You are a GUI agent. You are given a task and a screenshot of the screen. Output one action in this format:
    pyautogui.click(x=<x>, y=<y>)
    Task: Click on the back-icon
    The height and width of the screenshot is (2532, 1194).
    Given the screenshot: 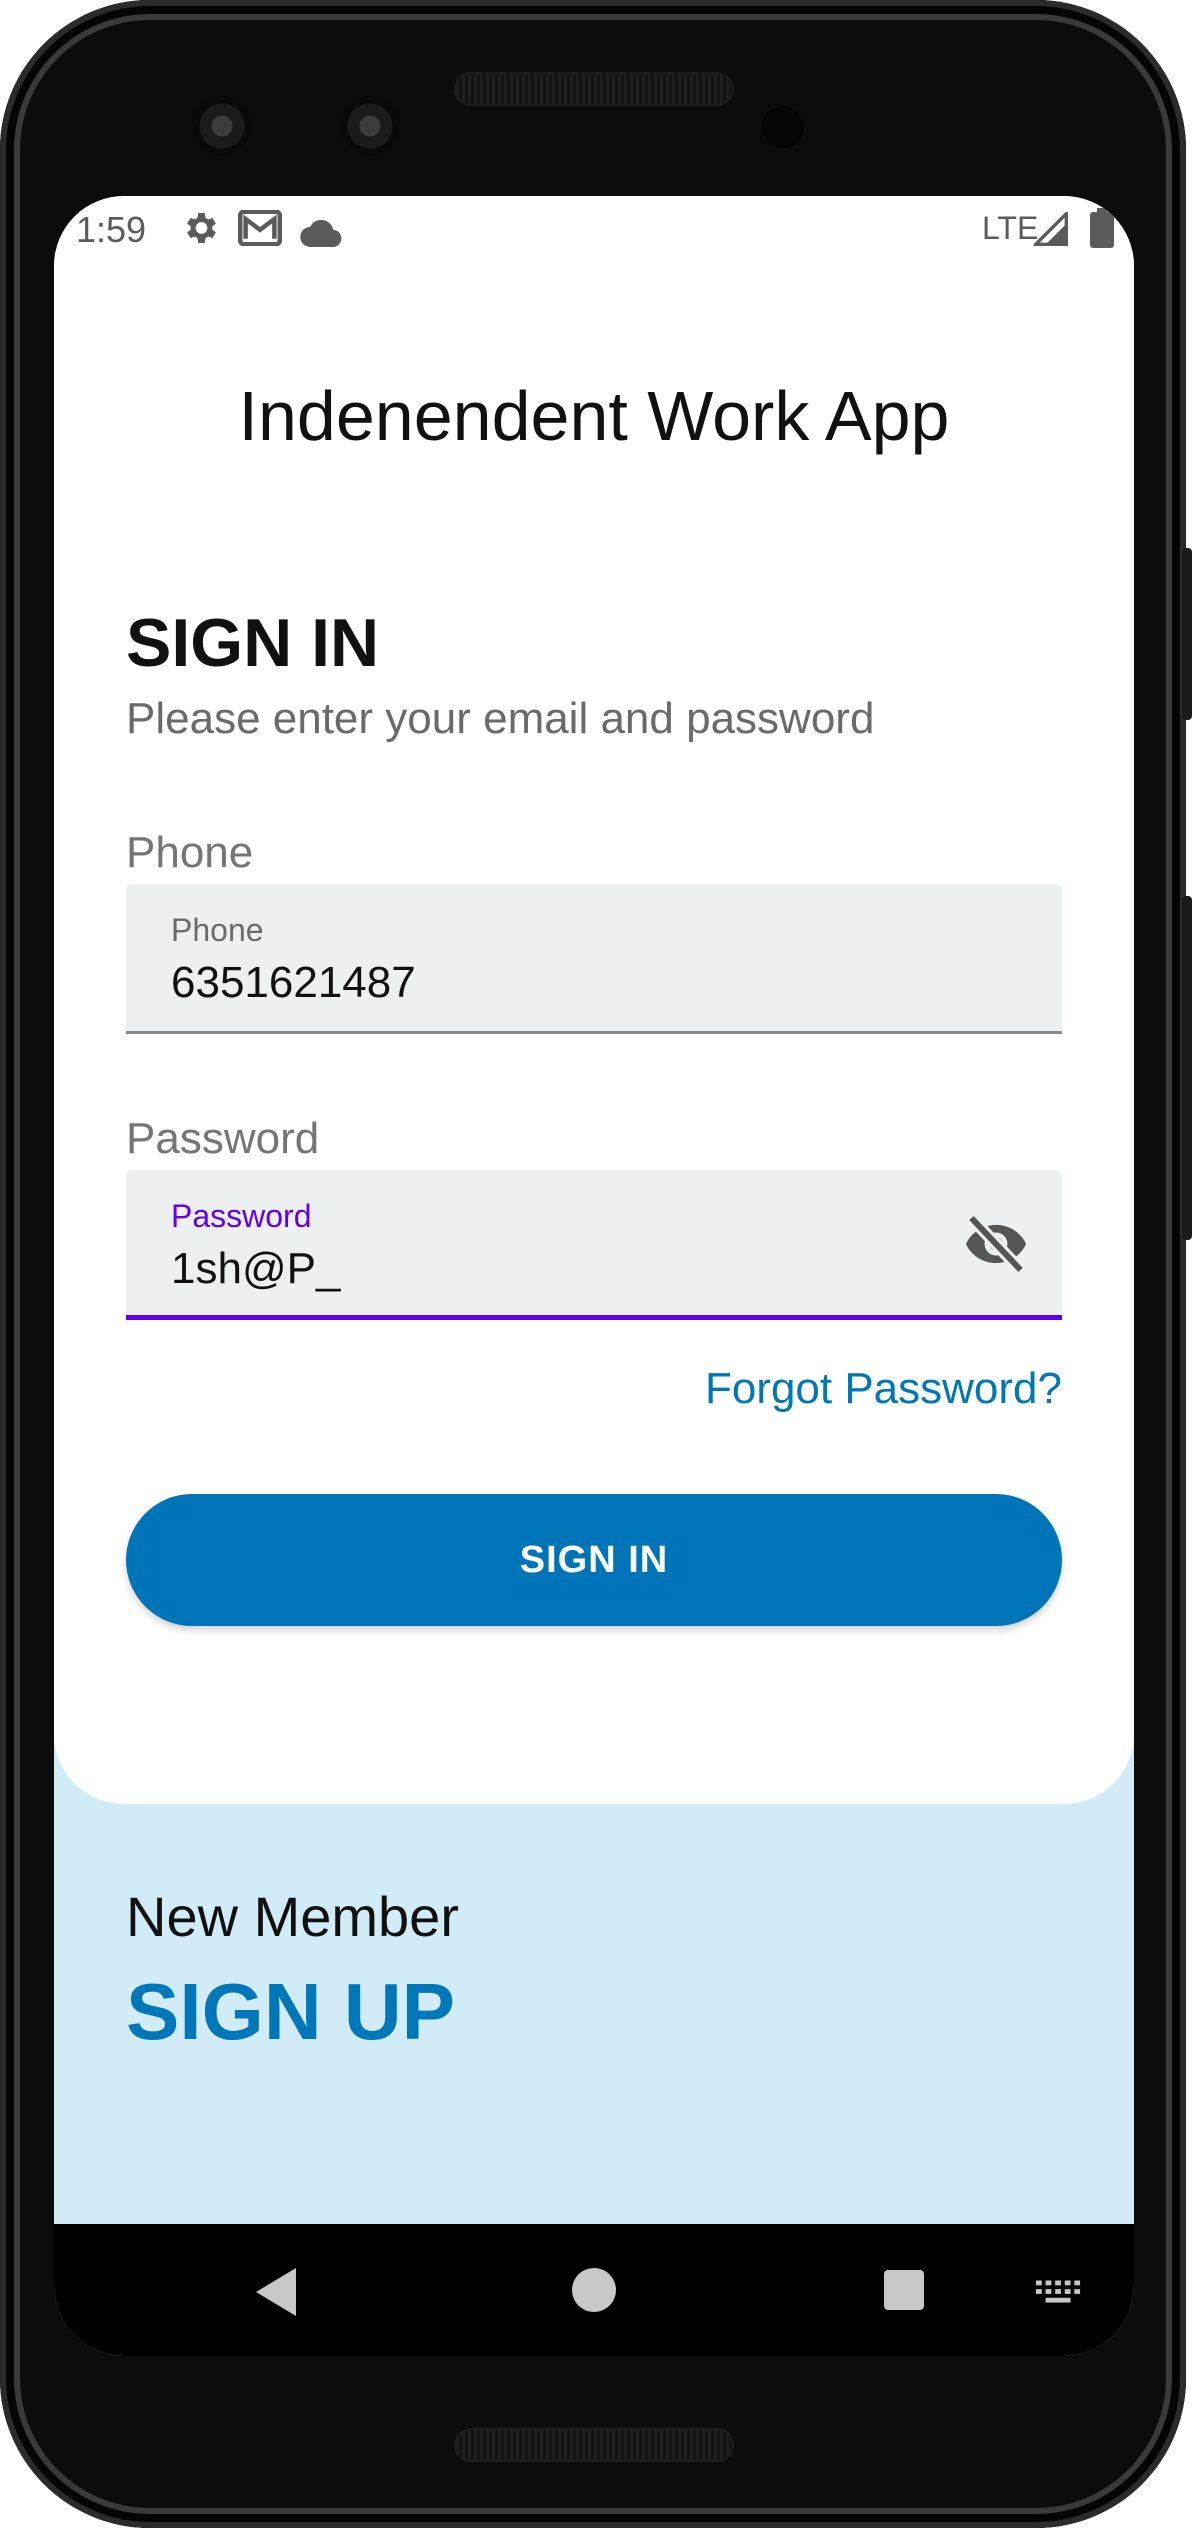 What is the action you would take?
    pyautogui.click(x=278, y=2294)
    